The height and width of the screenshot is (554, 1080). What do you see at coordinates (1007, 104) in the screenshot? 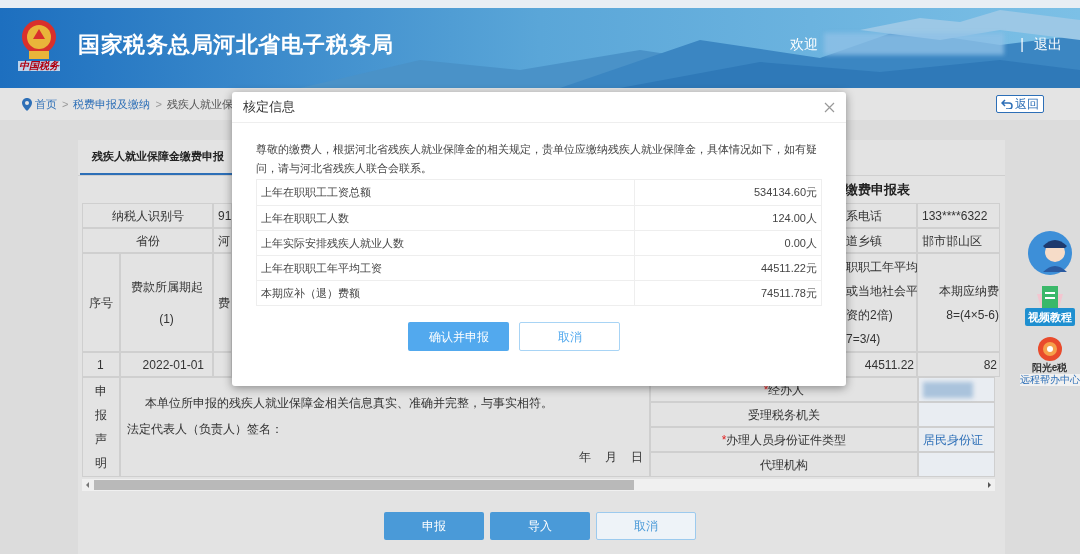
I see `return-arrow-icon` at bounding box center [1007, 104].